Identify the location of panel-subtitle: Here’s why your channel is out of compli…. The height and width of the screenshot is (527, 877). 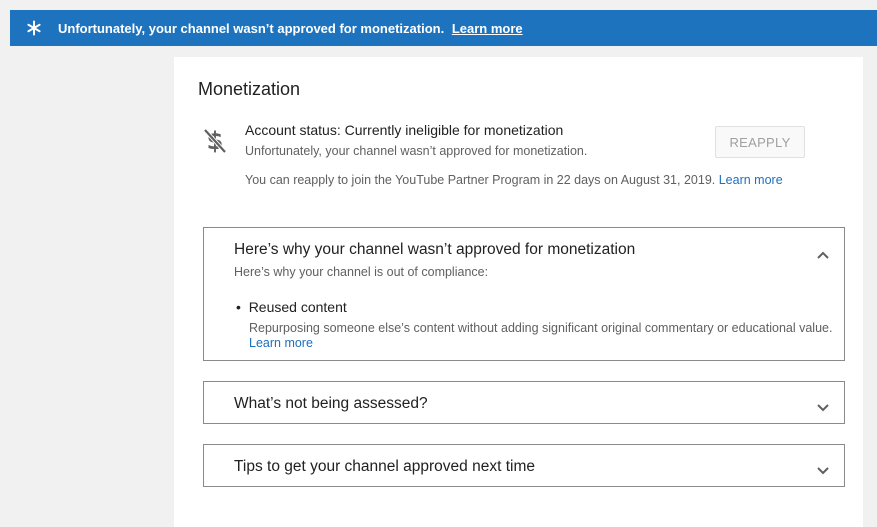
(361, 272).